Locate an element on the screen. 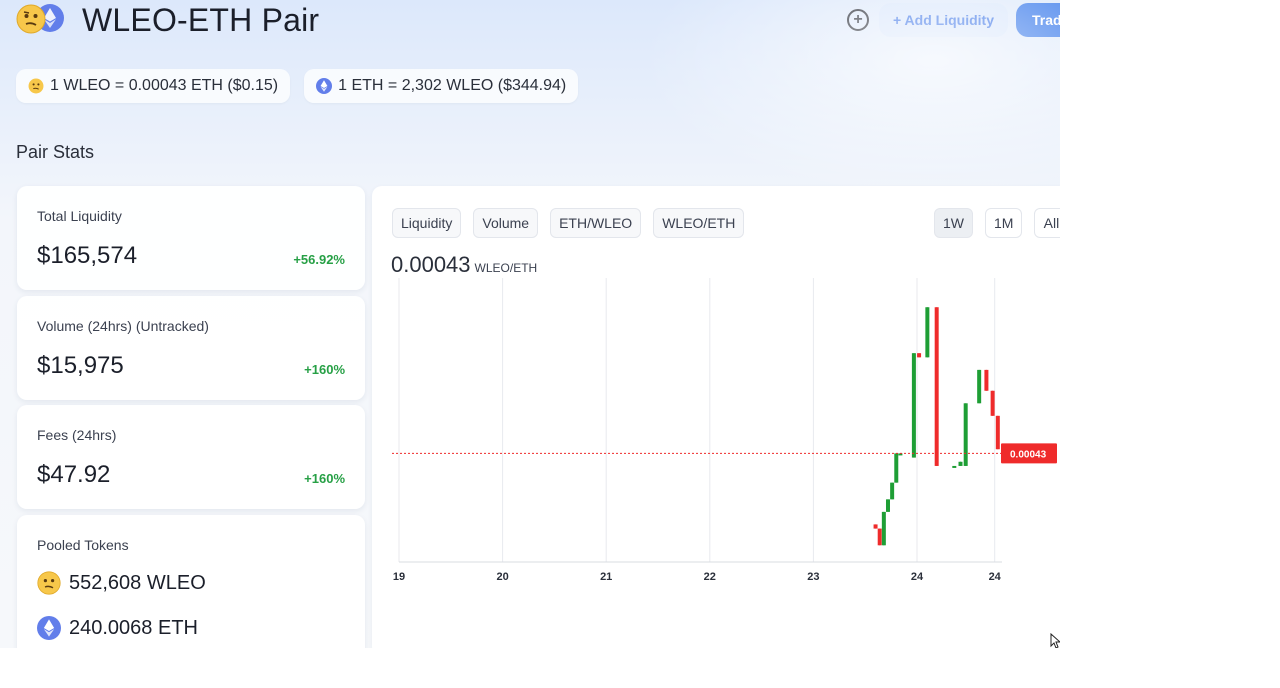 The width and height of the screenshot is (1280, 688). x-tick-label: 21 is located at coordinates (606, 577).